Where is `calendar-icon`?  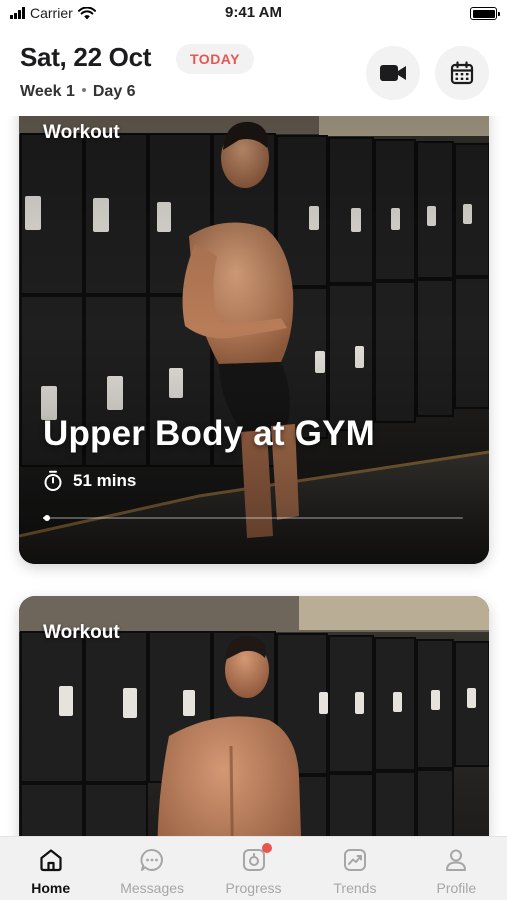 calendar-icon is located at coordinates (462, 73).